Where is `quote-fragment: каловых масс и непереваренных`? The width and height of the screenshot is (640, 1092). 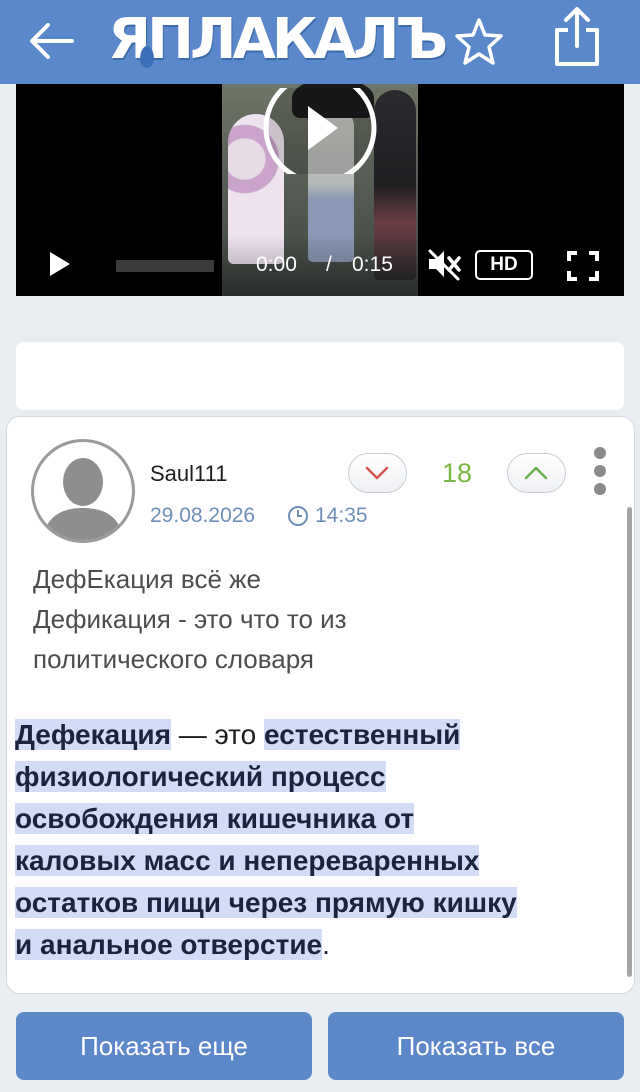 quote-fragment: каловых масс и непереваренных is located at coordinates (247, 860).